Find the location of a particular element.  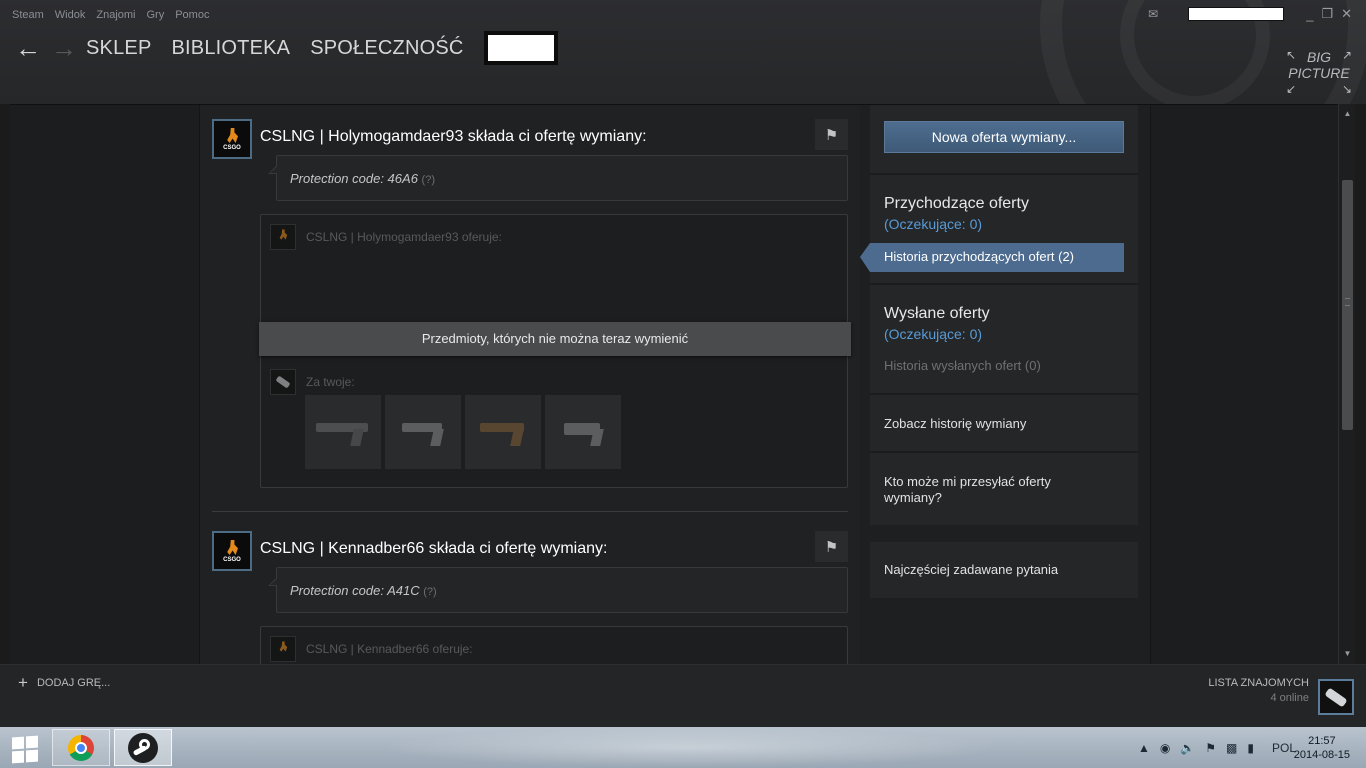

sent-pending-count: (Oczekujące: 0) is located at coordinates (933, 334).